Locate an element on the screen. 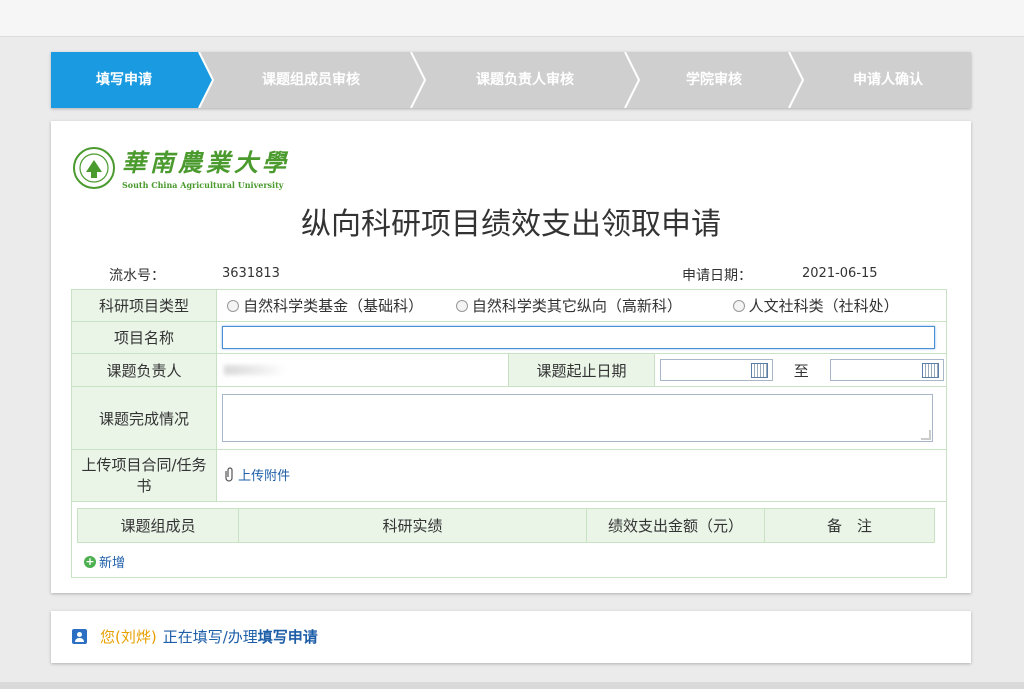  apply-date-value: 2021-06-15 is located at coordinates (840, 273).